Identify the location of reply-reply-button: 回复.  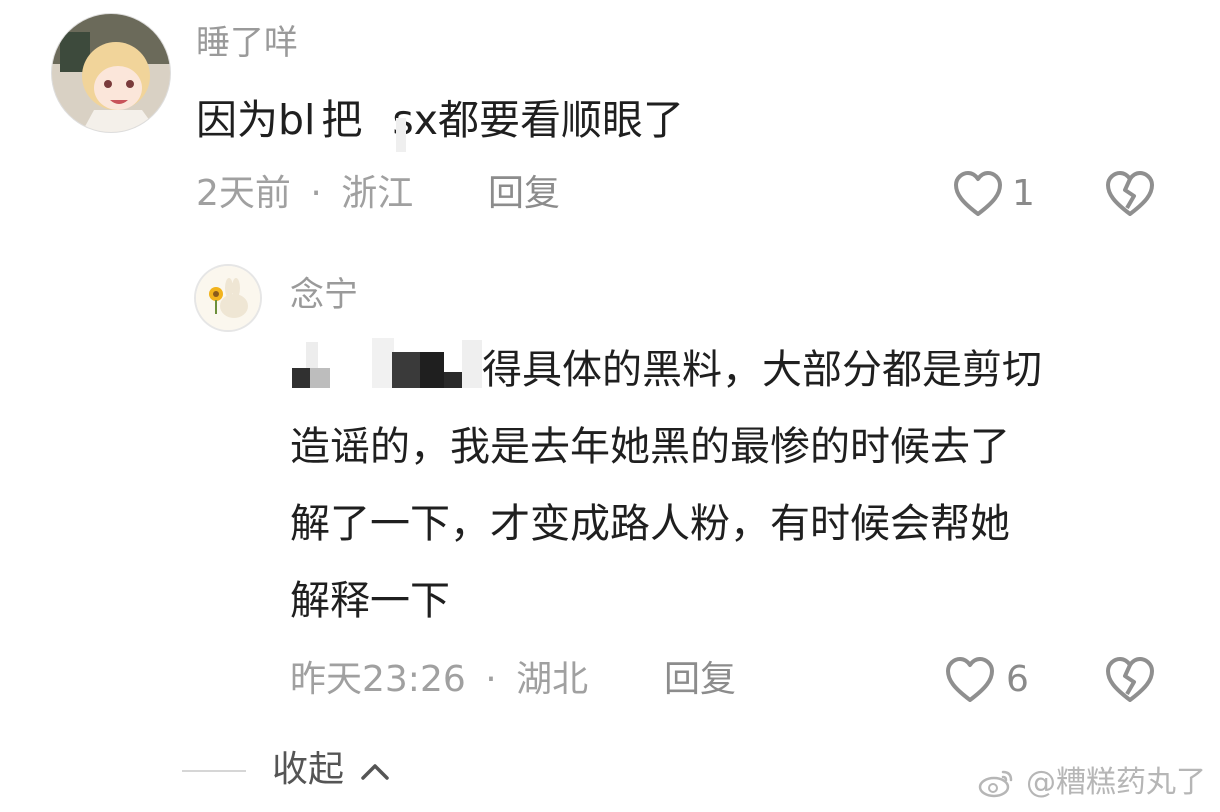
(700, 680).